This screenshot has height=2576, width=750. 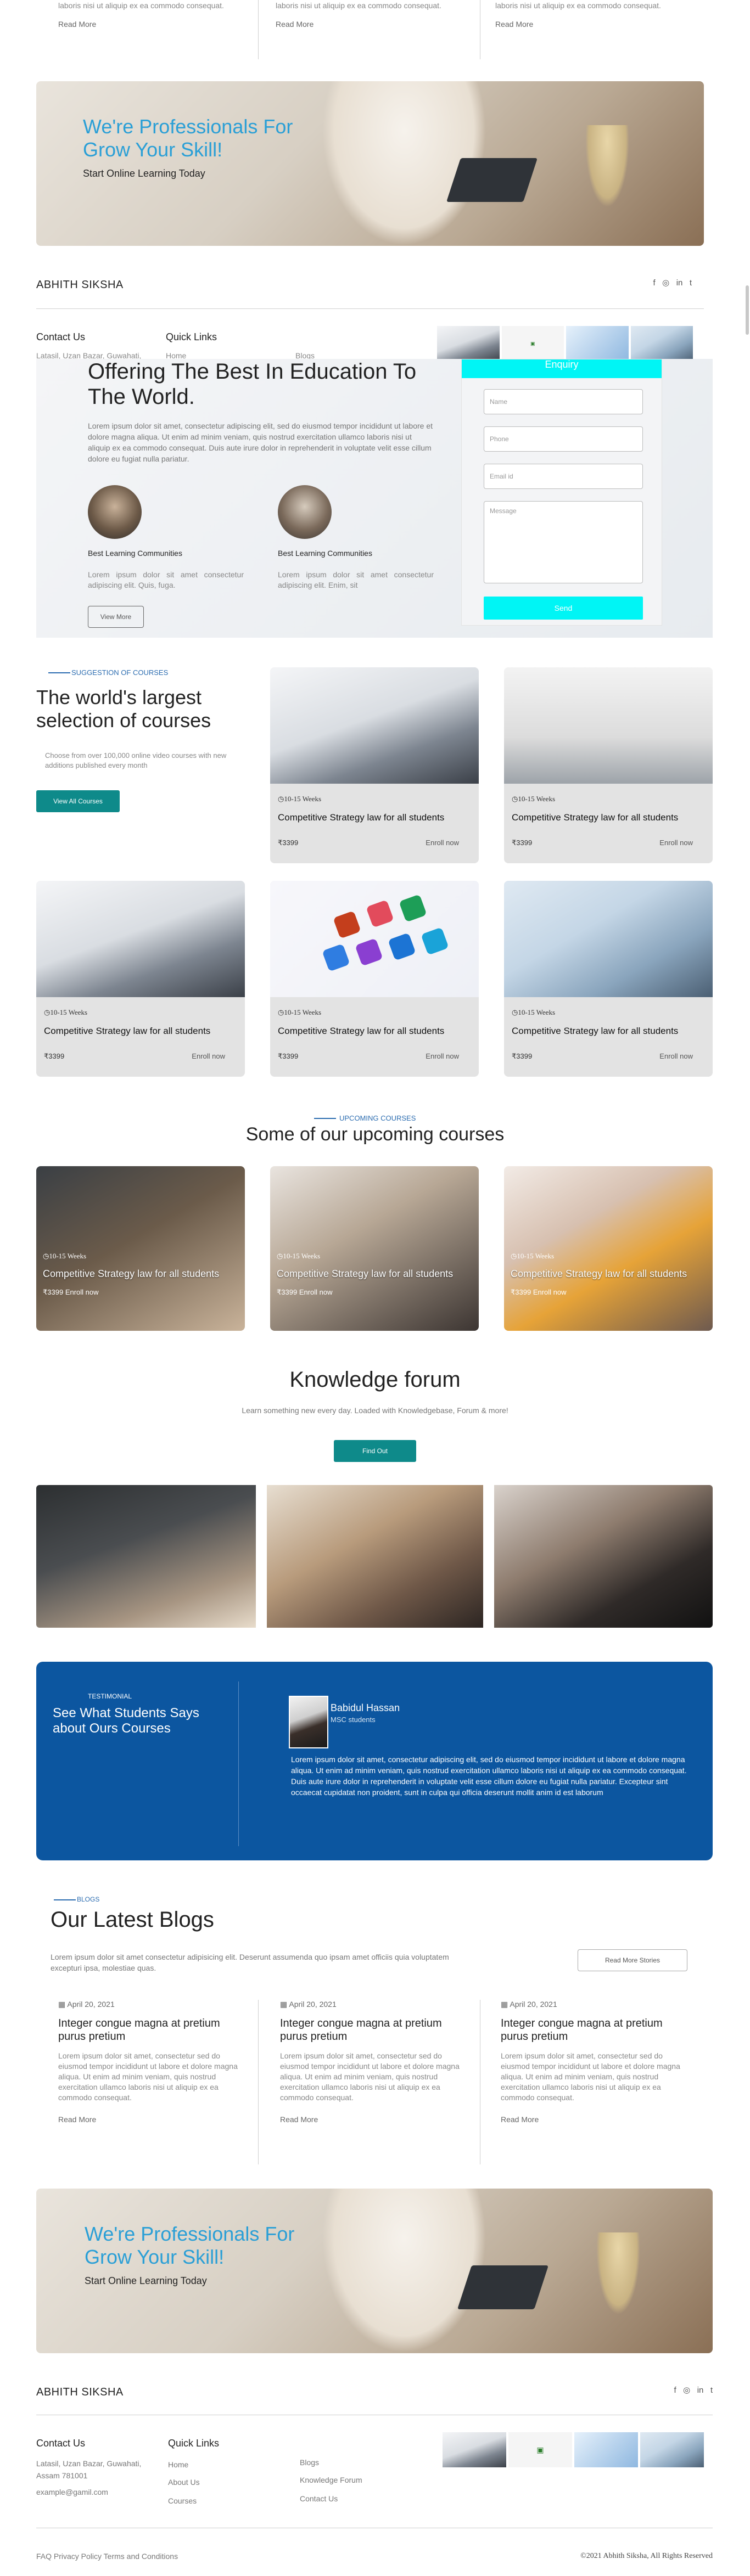 I want to click on view-more-button: View More, so click(x=116, y=617).